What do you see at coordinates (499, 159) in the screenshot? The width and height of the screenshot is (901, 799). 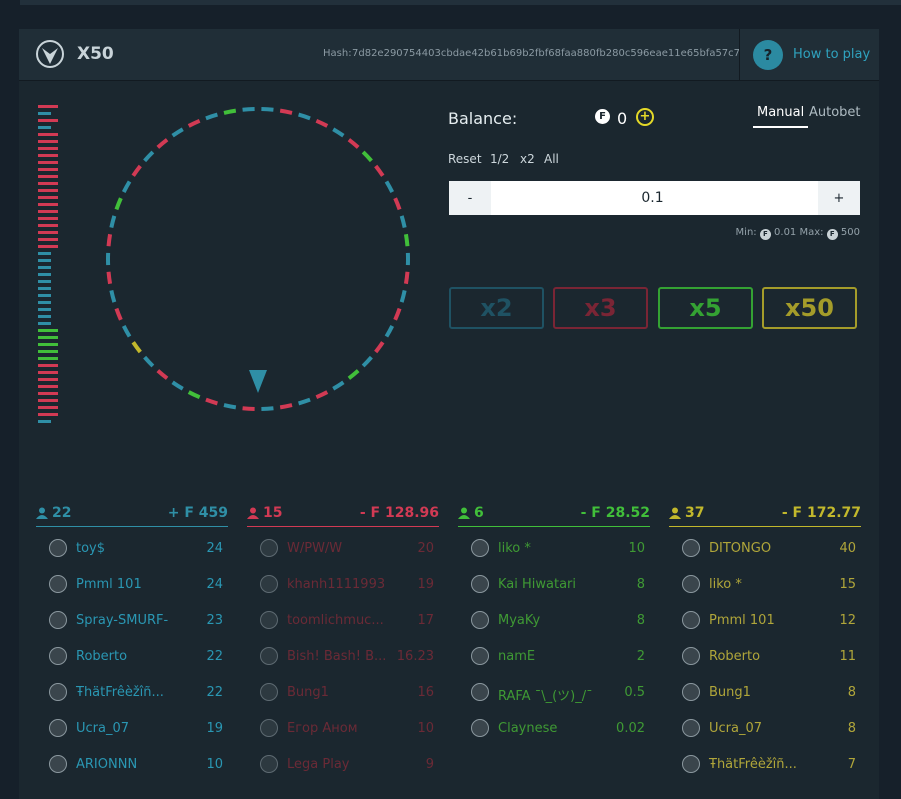 I see `half-button: 1/2` at bounding box center [499, 159].